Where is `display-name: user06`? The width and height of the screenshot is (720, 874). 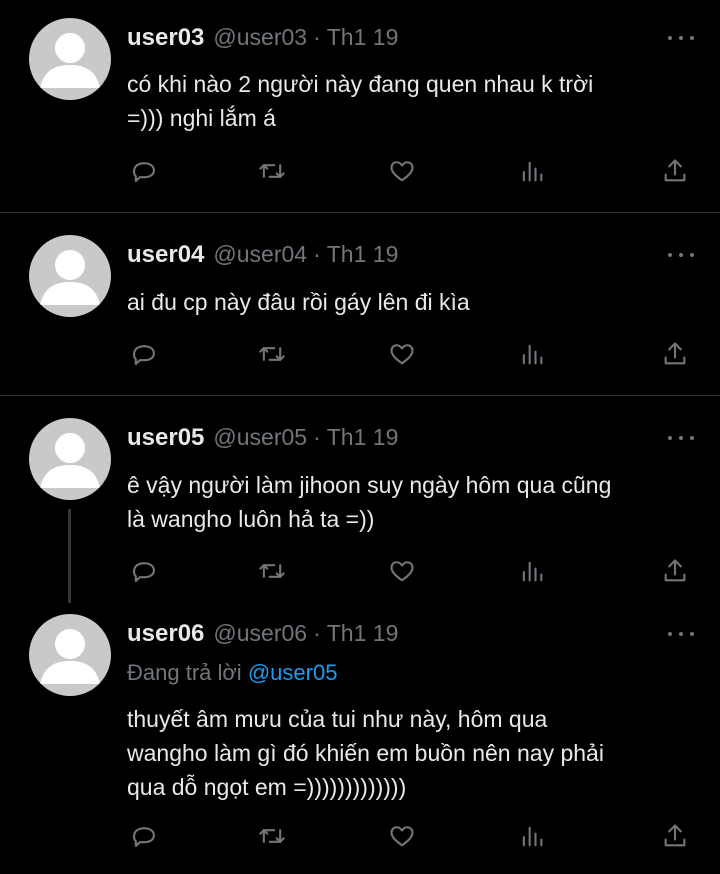 display-name: user06 is located at coordinates (165, 634).